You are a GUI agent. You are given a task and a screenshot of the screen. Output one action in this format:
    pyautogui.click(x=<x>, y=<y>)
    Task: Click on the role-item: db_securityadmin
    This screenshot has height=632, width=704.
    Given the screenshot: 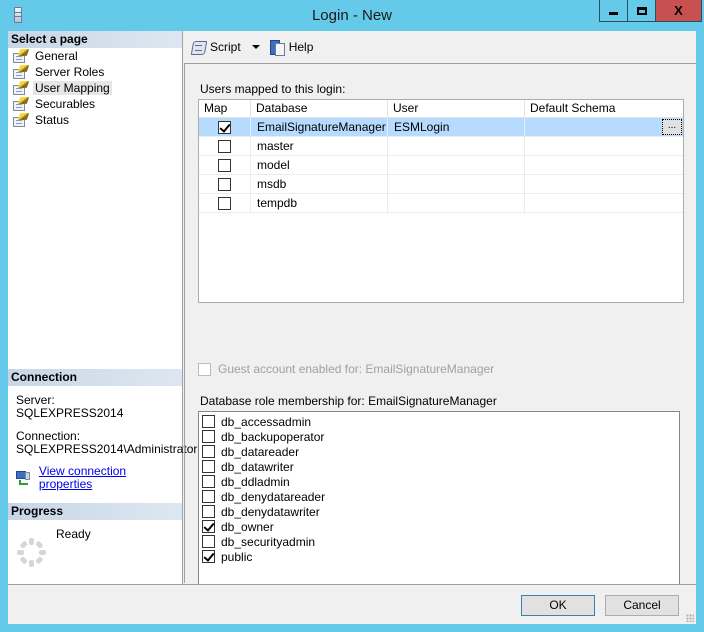 What is the action you would take?
    pyautogui.click(x=440, y=541)
    